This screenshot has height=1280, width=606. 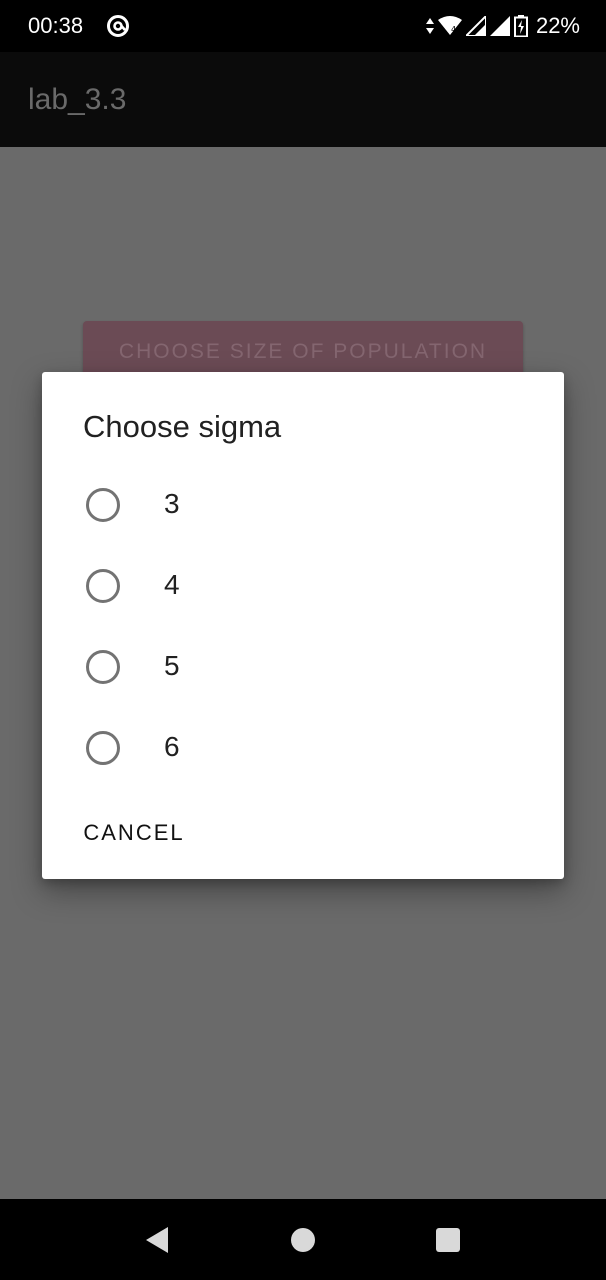 What do you see at coordinates (134, 833) in the screenshot?
I see `cancel-button: CANCEL` at bounding box center [134, 833].